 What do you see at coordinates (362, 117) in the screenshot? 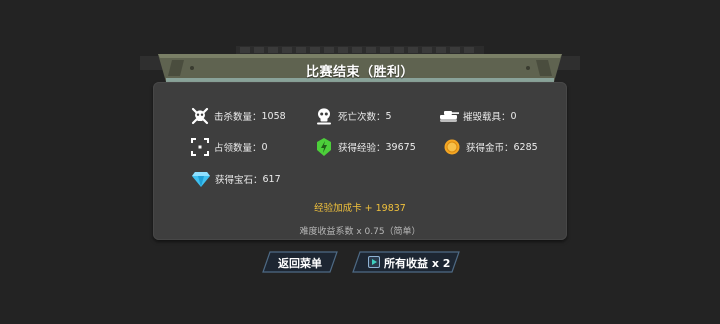
I see `stat-label: 死亡次数：` at bounding box center [362, 117].